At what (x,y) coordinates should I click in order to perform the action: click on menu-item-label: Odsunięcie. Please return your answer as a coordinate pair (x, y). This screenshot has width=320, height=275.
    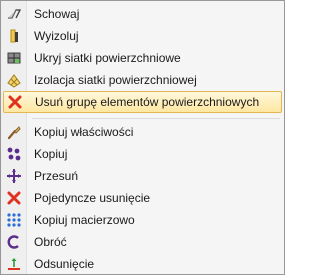
    Looking at the image, I should click on (64, 264).